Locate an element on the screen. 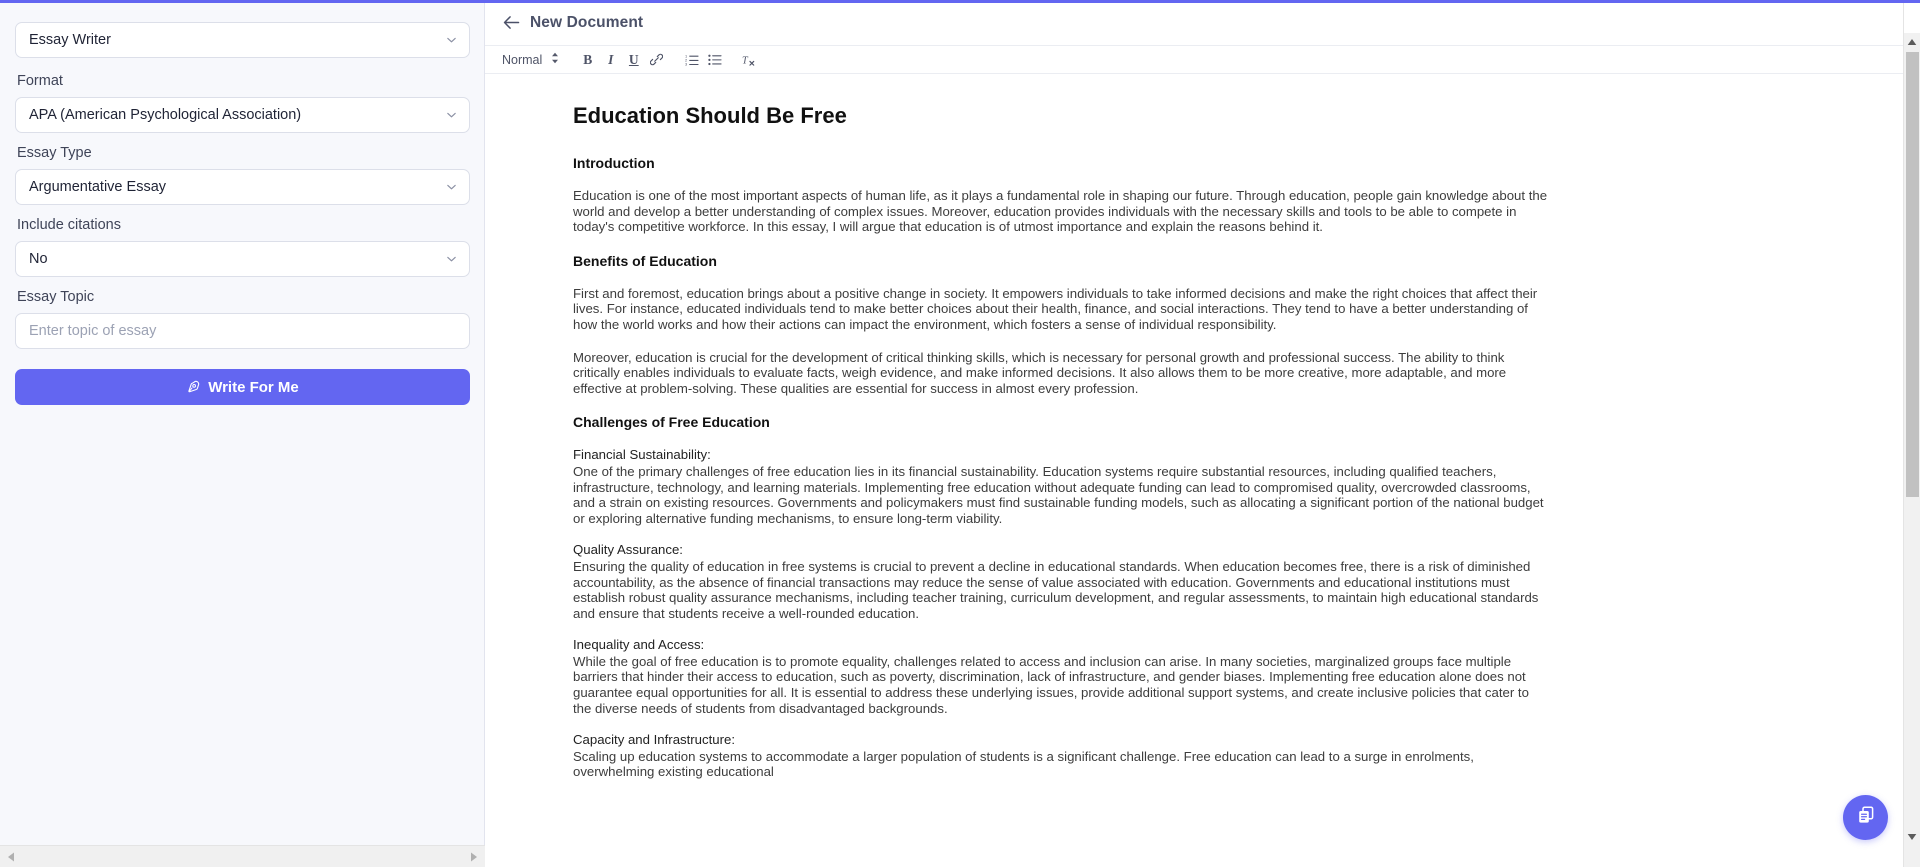  heading-benefits: Benefits of Education is located at coordinates (645, 260).